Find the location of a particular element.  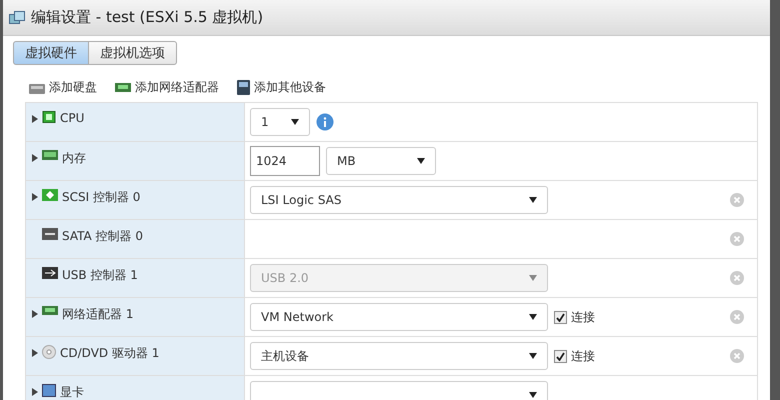

controller-icon is located at coordinates (50, 195).